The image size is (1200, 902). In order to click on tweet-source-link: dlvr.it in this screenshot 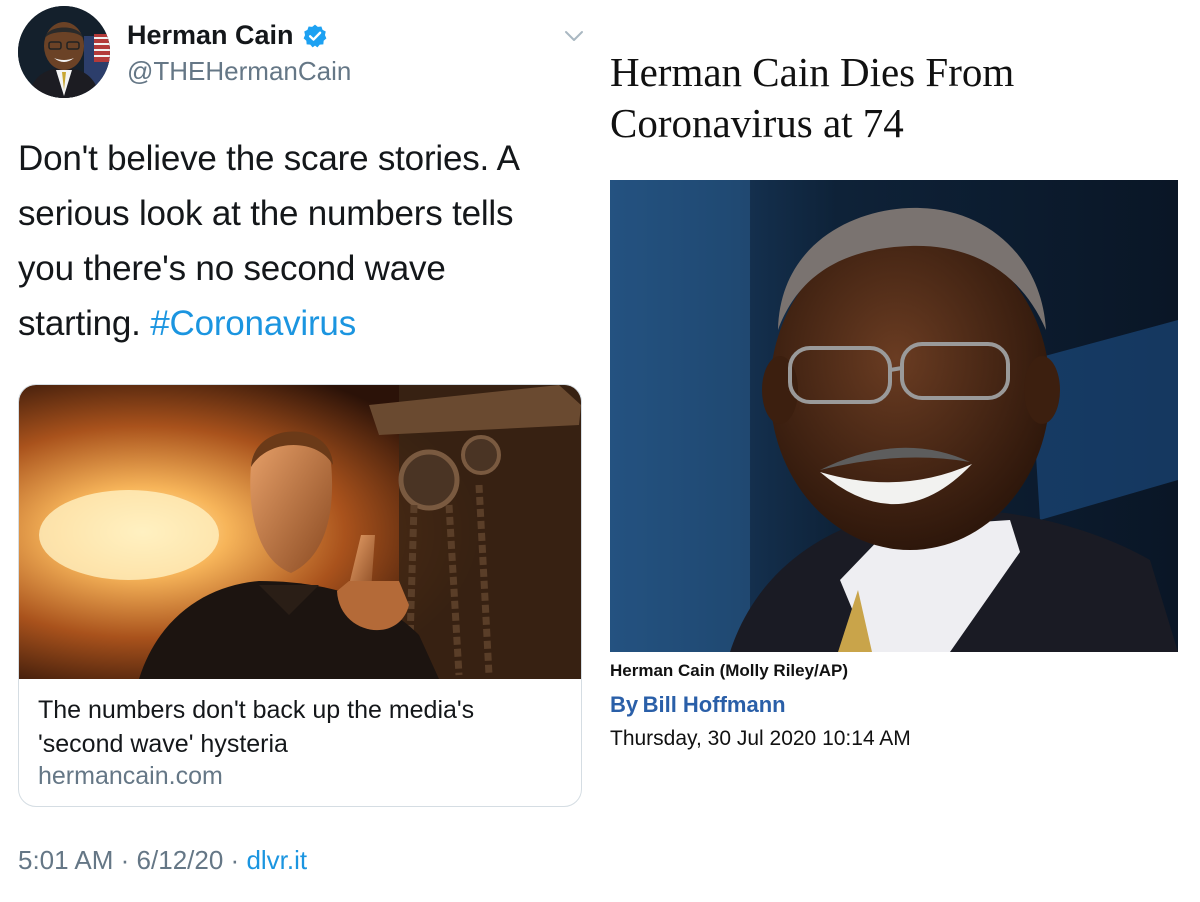, I will do `click(276, 860)`.